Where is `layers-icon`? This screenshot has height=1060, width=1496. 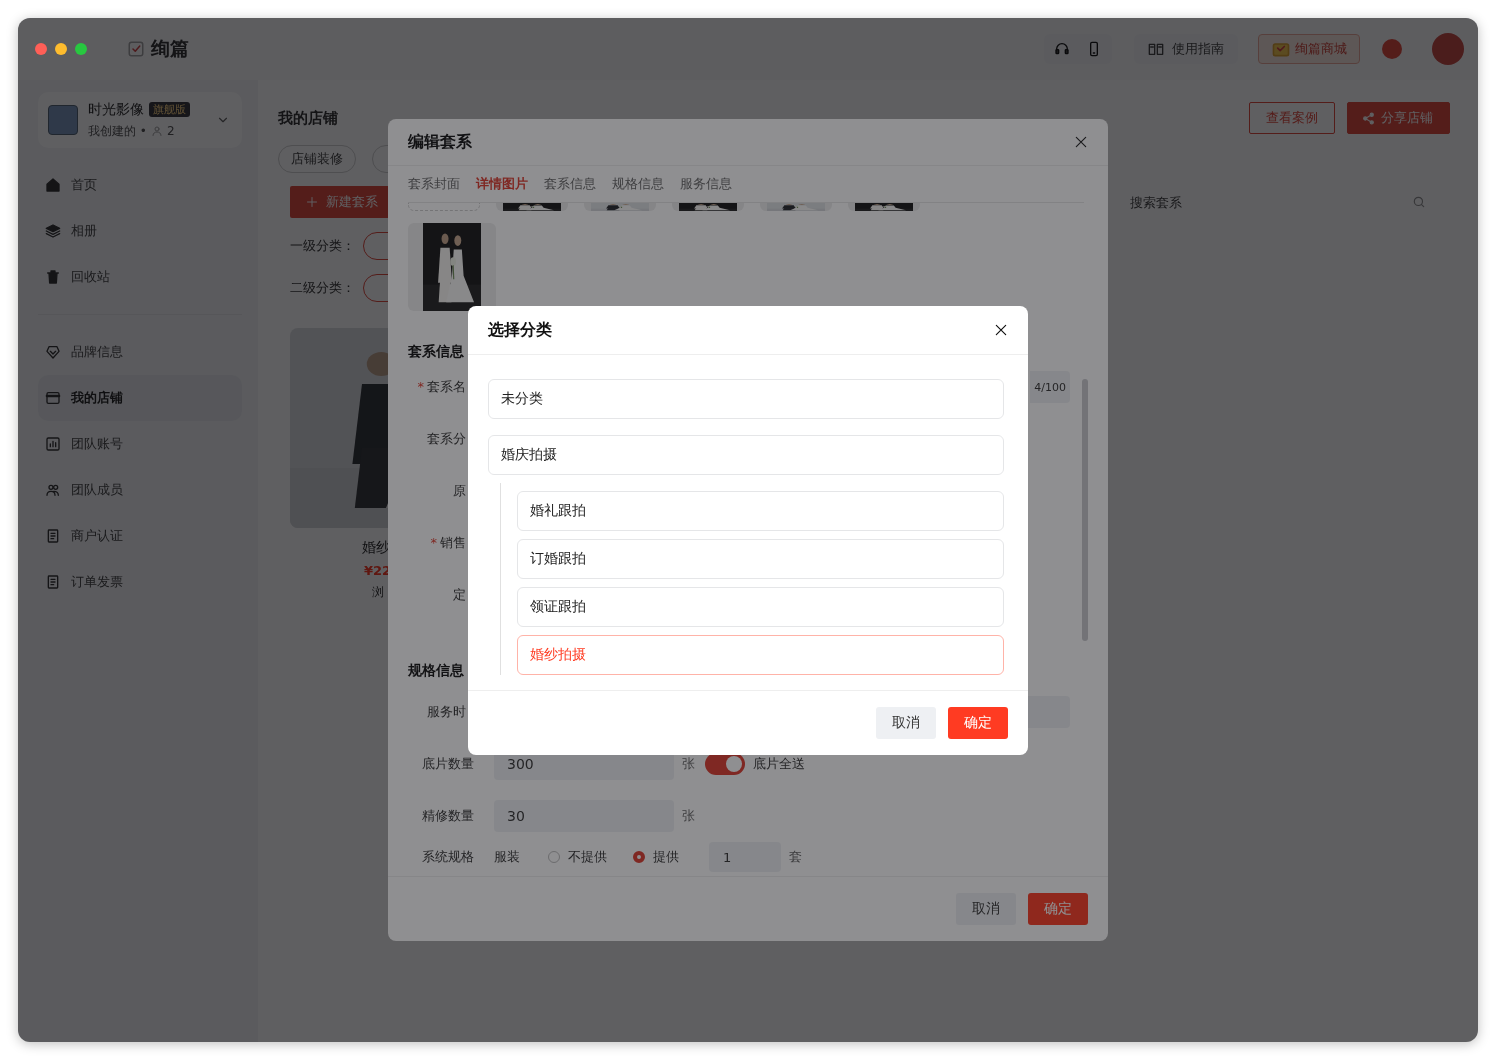
layers-icon is located at coordinates (53, 231).